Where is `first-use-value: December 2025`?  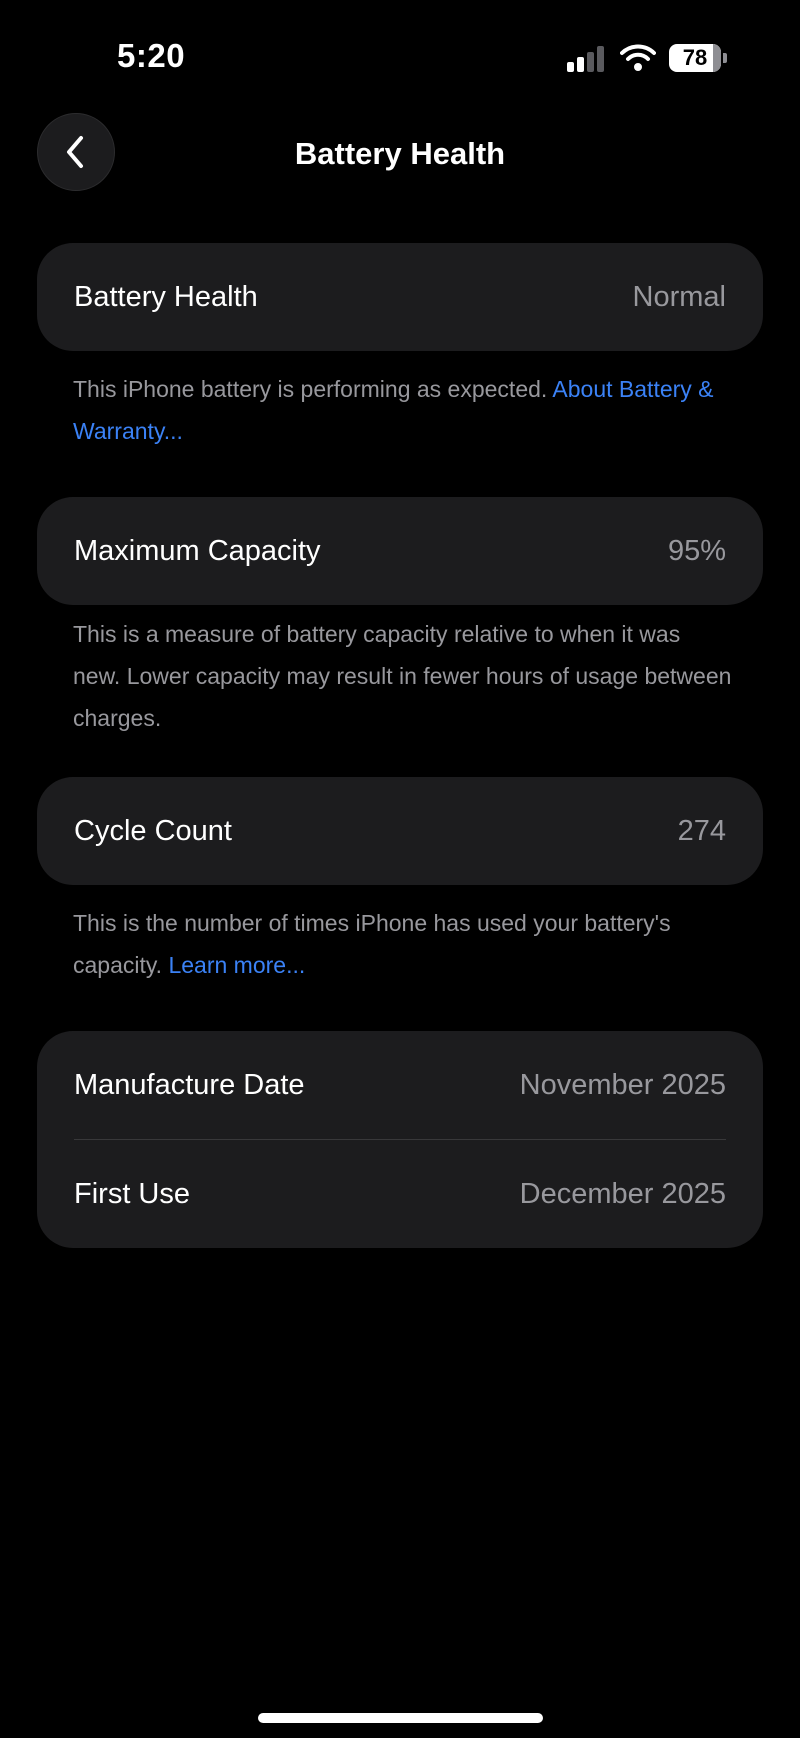 first-use-value: December 2025 is located at coordinates (622, 1193).